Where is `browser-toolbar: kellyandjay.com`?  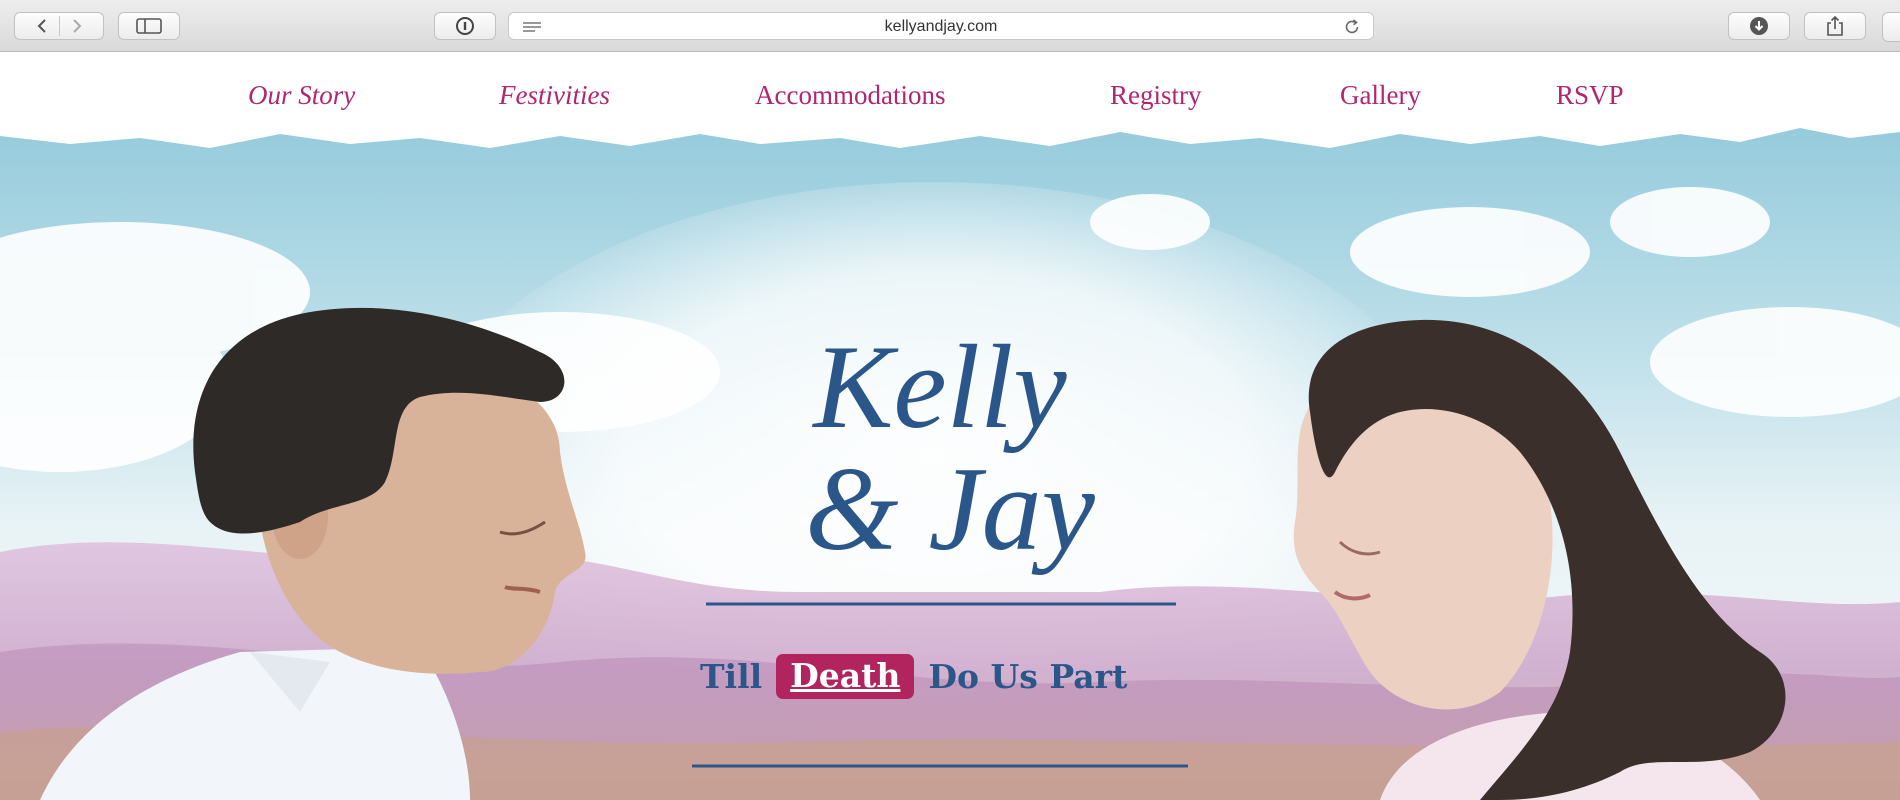 browser-toolbar: kellyandjay.com is located at coordinates (950, 26).